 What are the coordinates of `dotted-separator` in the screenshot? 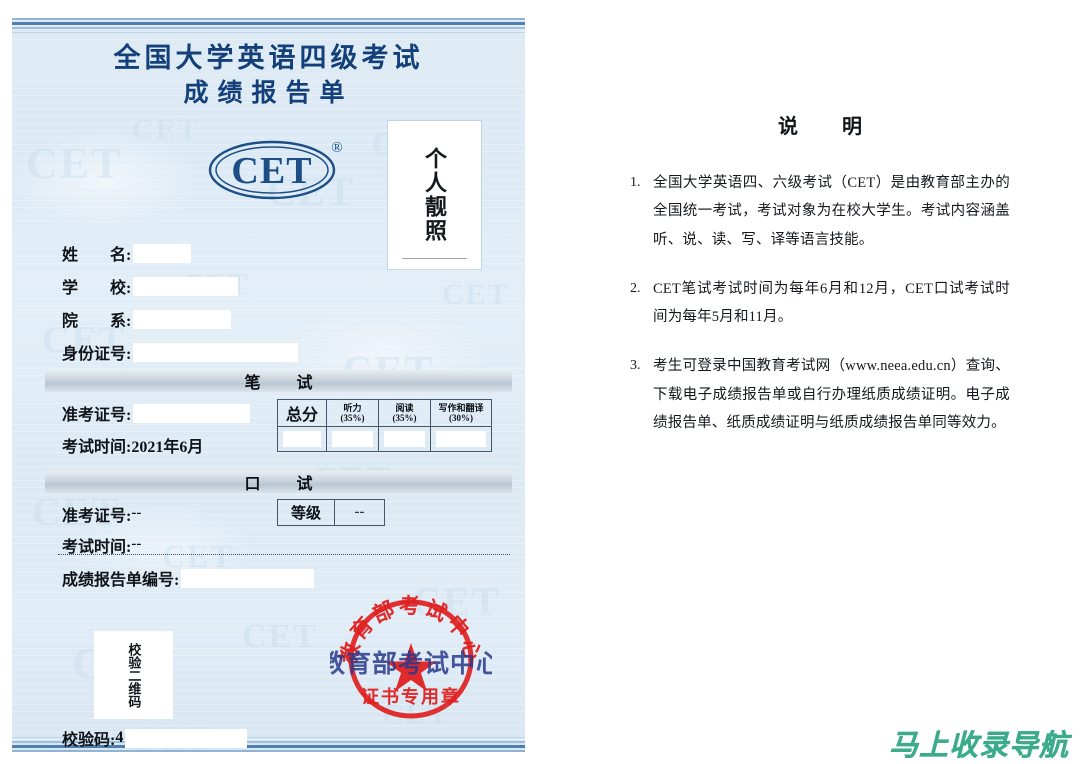 It's located at (284, 554).